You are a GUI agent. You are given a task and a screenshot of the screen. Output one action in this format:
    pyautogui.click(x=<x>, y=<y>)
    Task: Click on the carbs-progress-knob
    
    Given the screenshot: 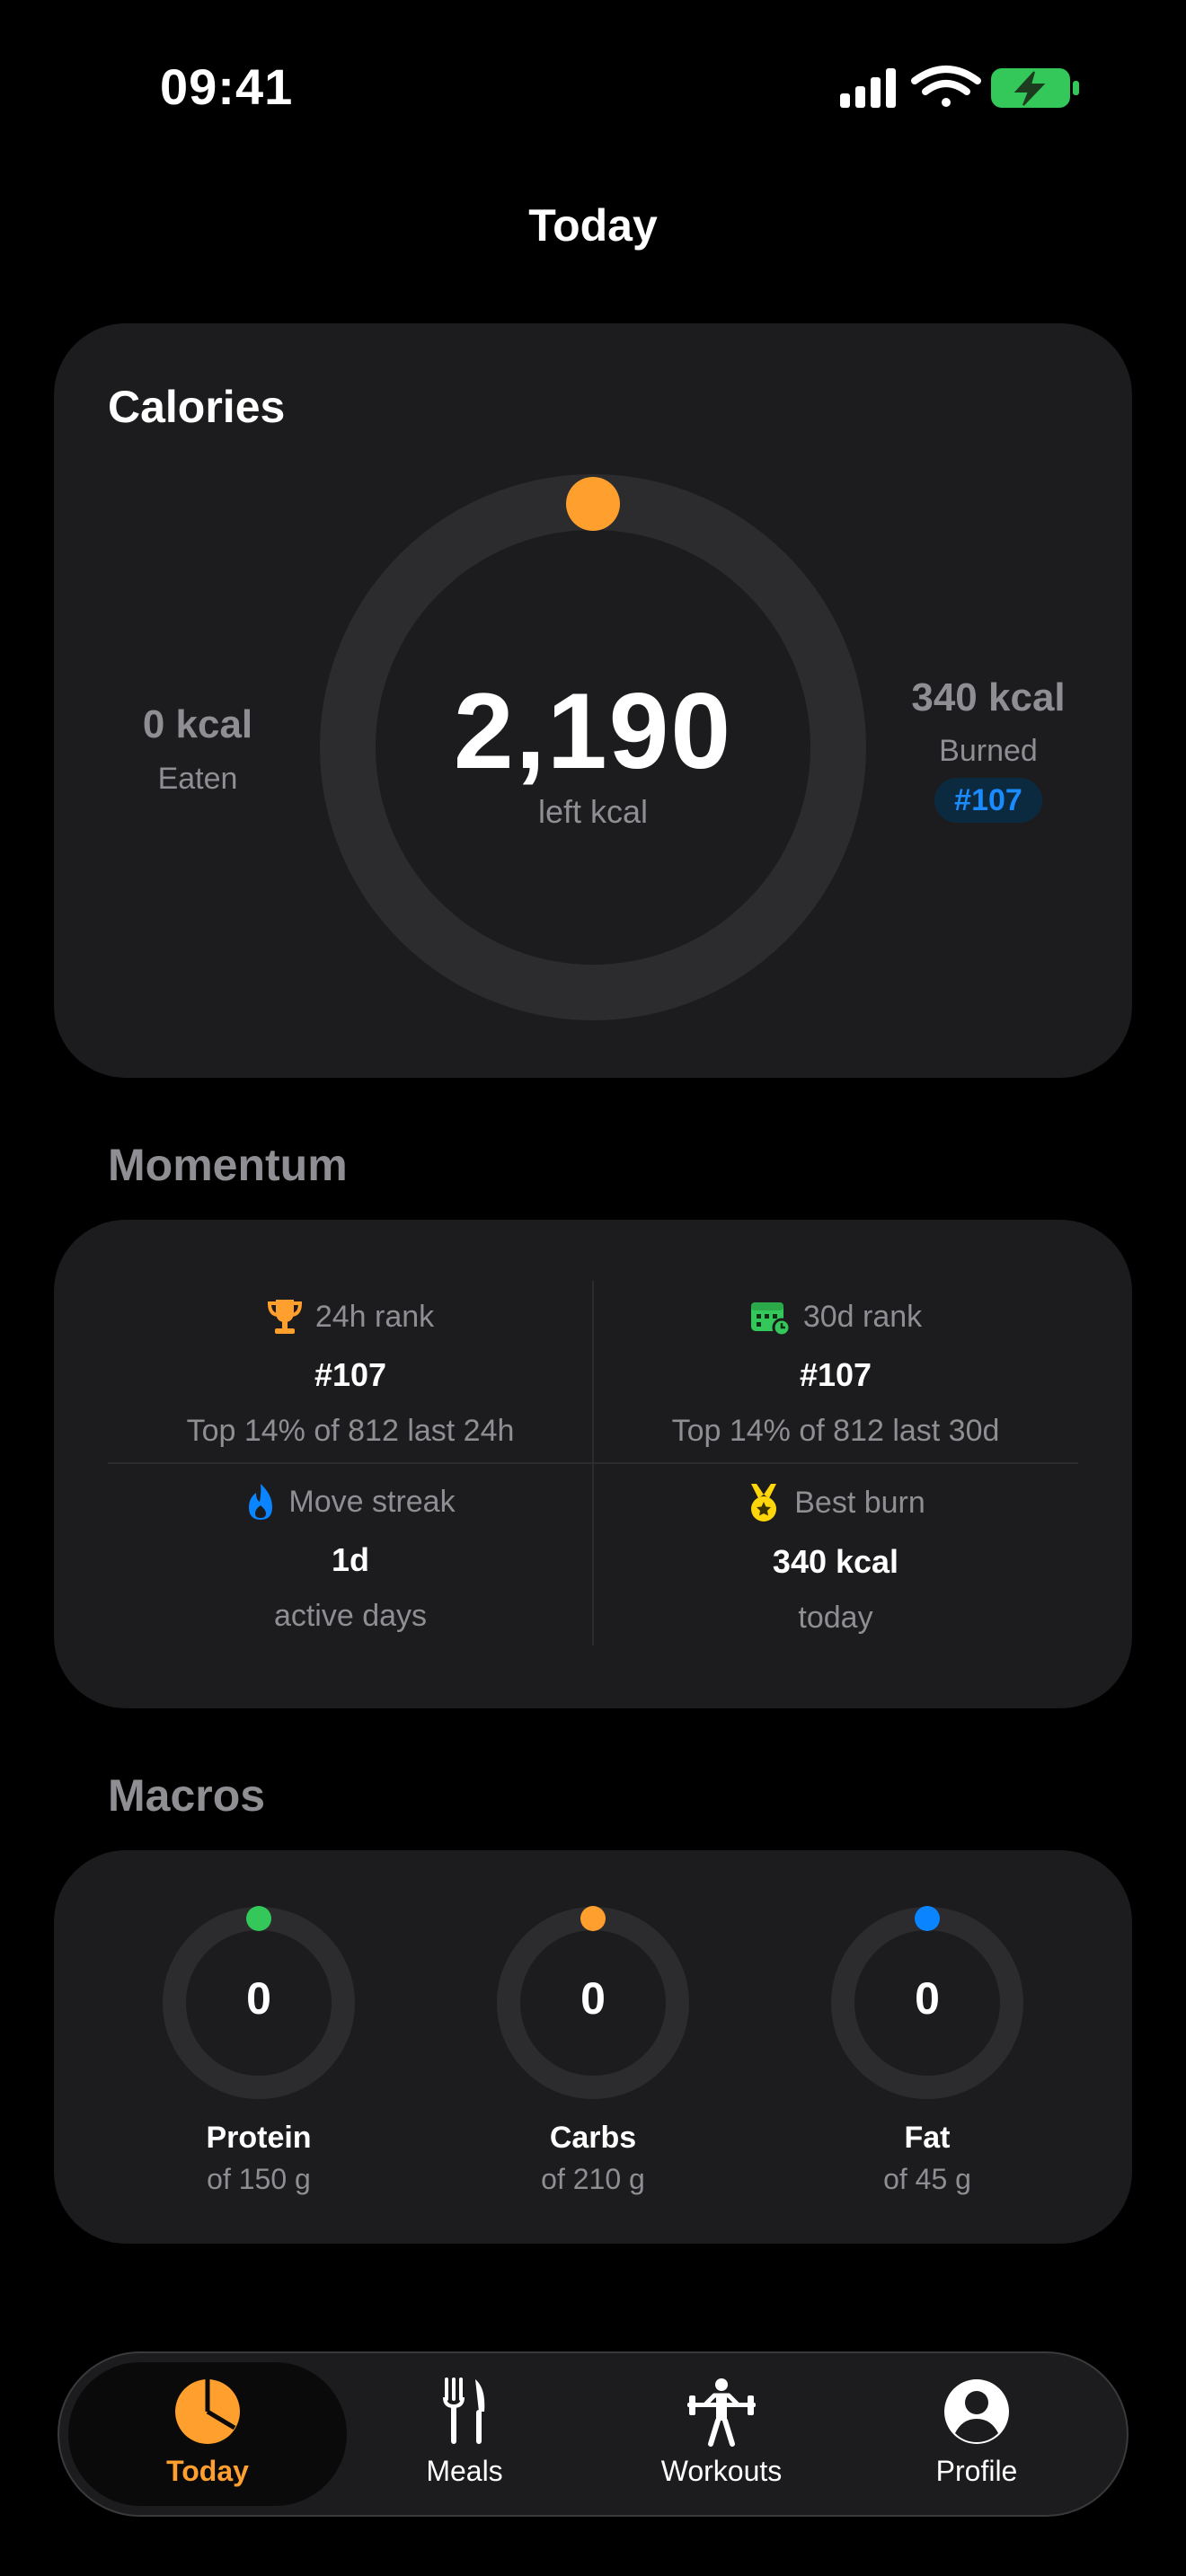 What is the action you would take?
    pyautogui.click(x=593, y=1918)
    